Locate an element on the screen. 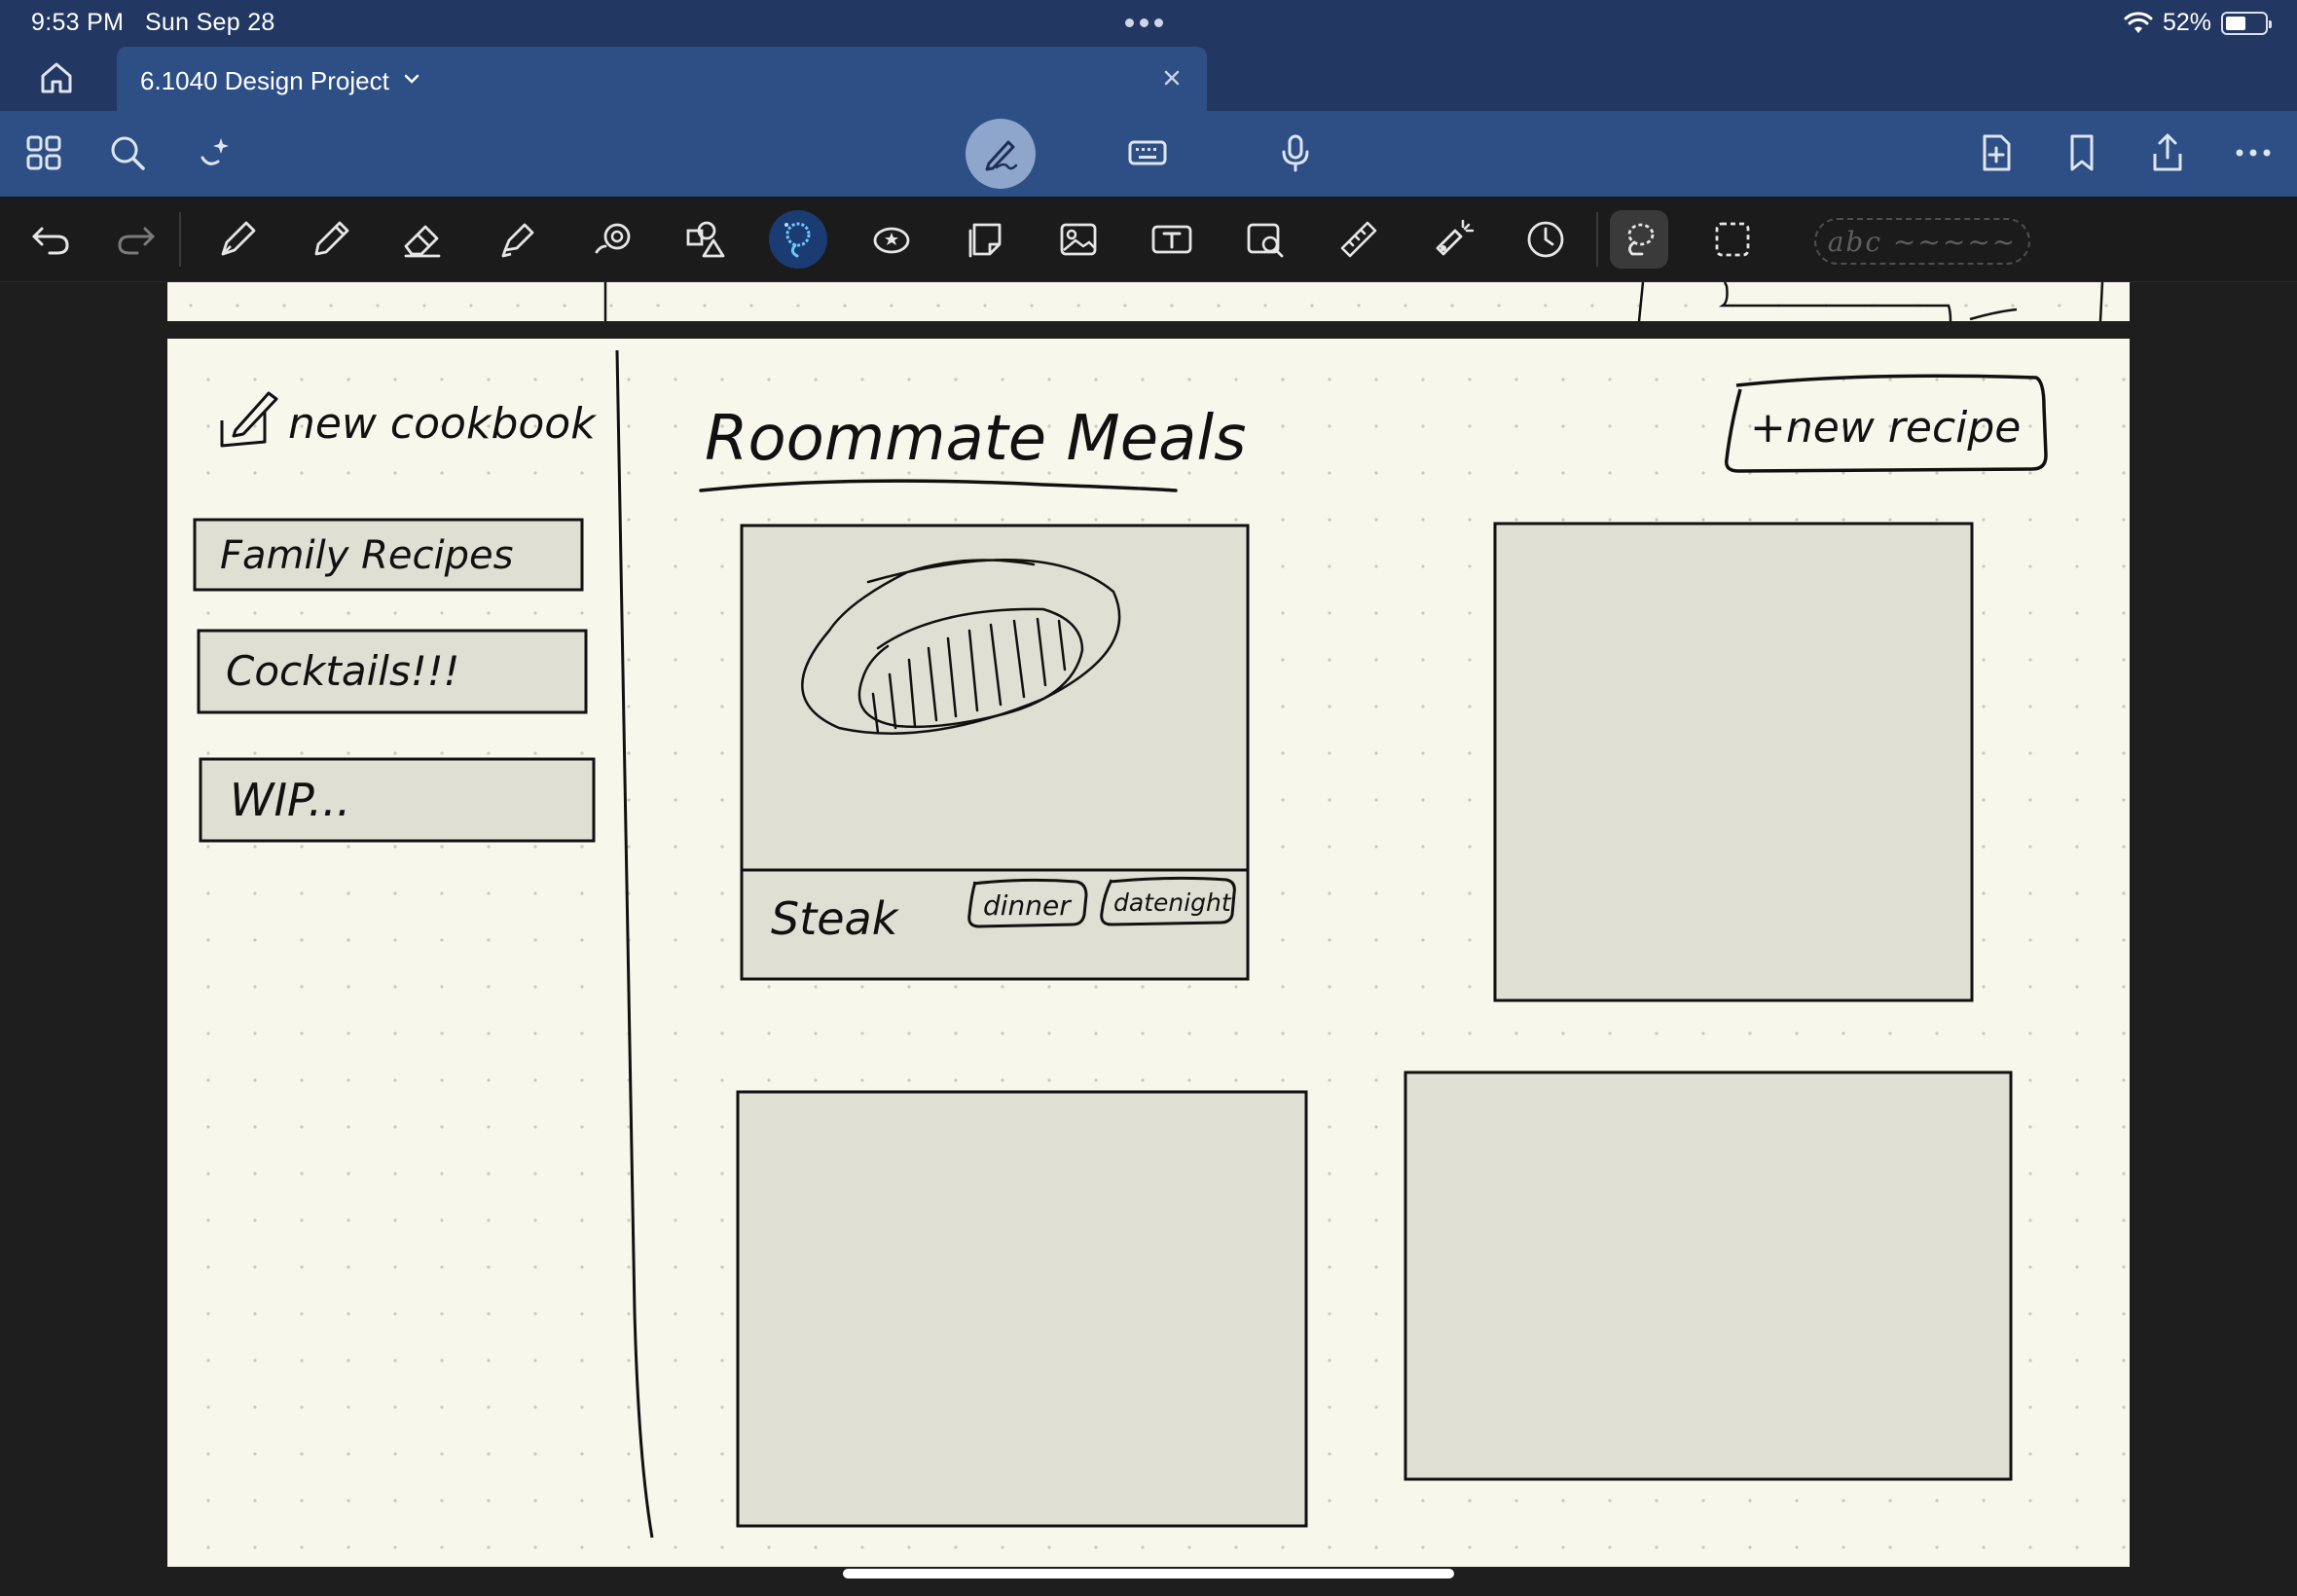 Image resolution: width=2297 pixels, height=1596 pixels. new-cookbook-button: new cookbook is located at coordinates (408, 420).